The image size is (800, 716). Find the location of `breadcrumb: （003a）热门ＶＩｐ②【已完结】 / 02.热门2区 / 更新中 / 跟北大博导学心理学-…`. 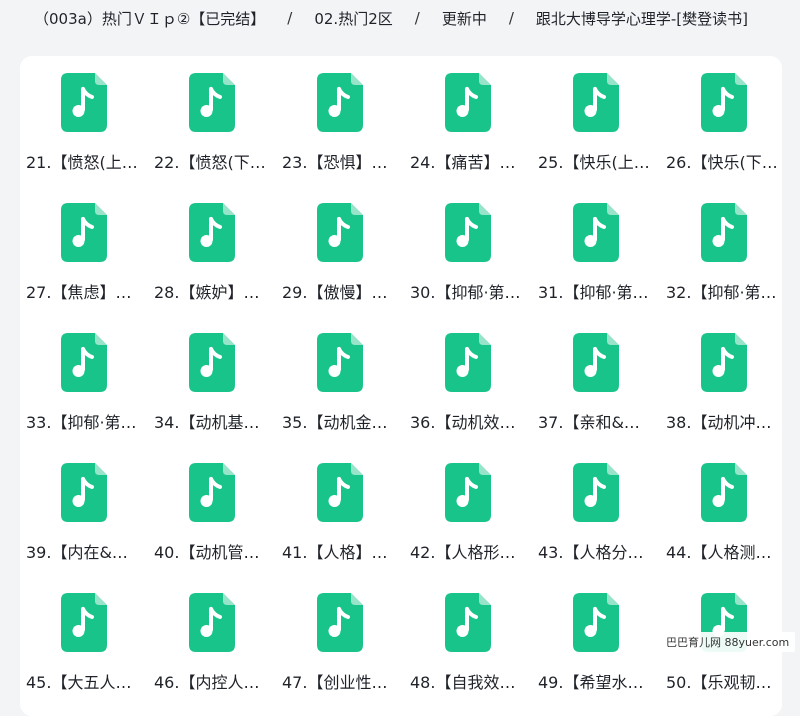

breadcrumb: （003a）热门ＶＩｐ②【已完结】 / 02.热门2区 / 更新中 / 跟北大博导学心理学-… is located at coordinates (391, 18).